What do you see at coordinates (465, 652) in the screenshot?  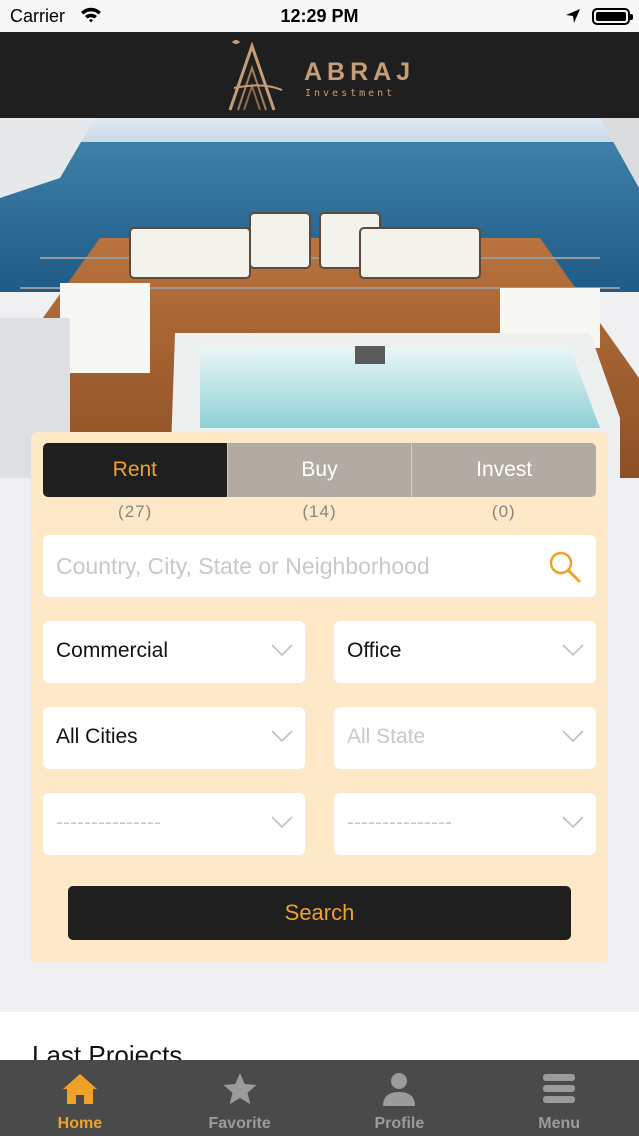 I see `property-type-select: Office` at bounding box center [465, 652].